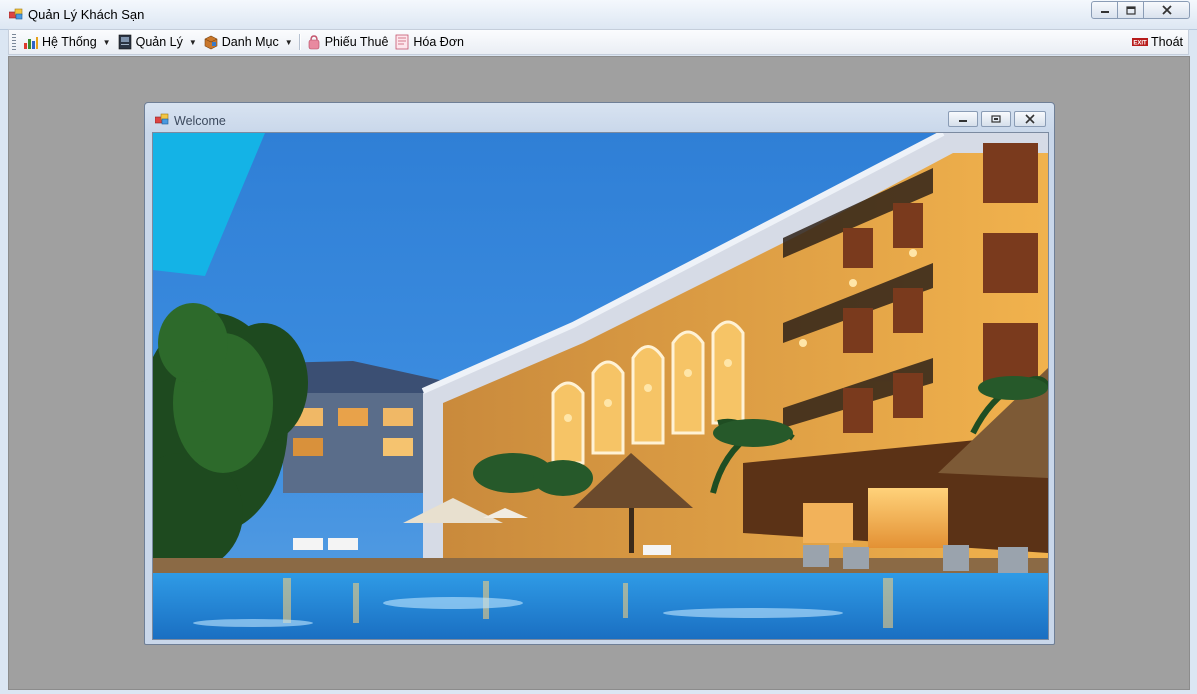  I want to click on child-minimize-button, so click(963, 119).